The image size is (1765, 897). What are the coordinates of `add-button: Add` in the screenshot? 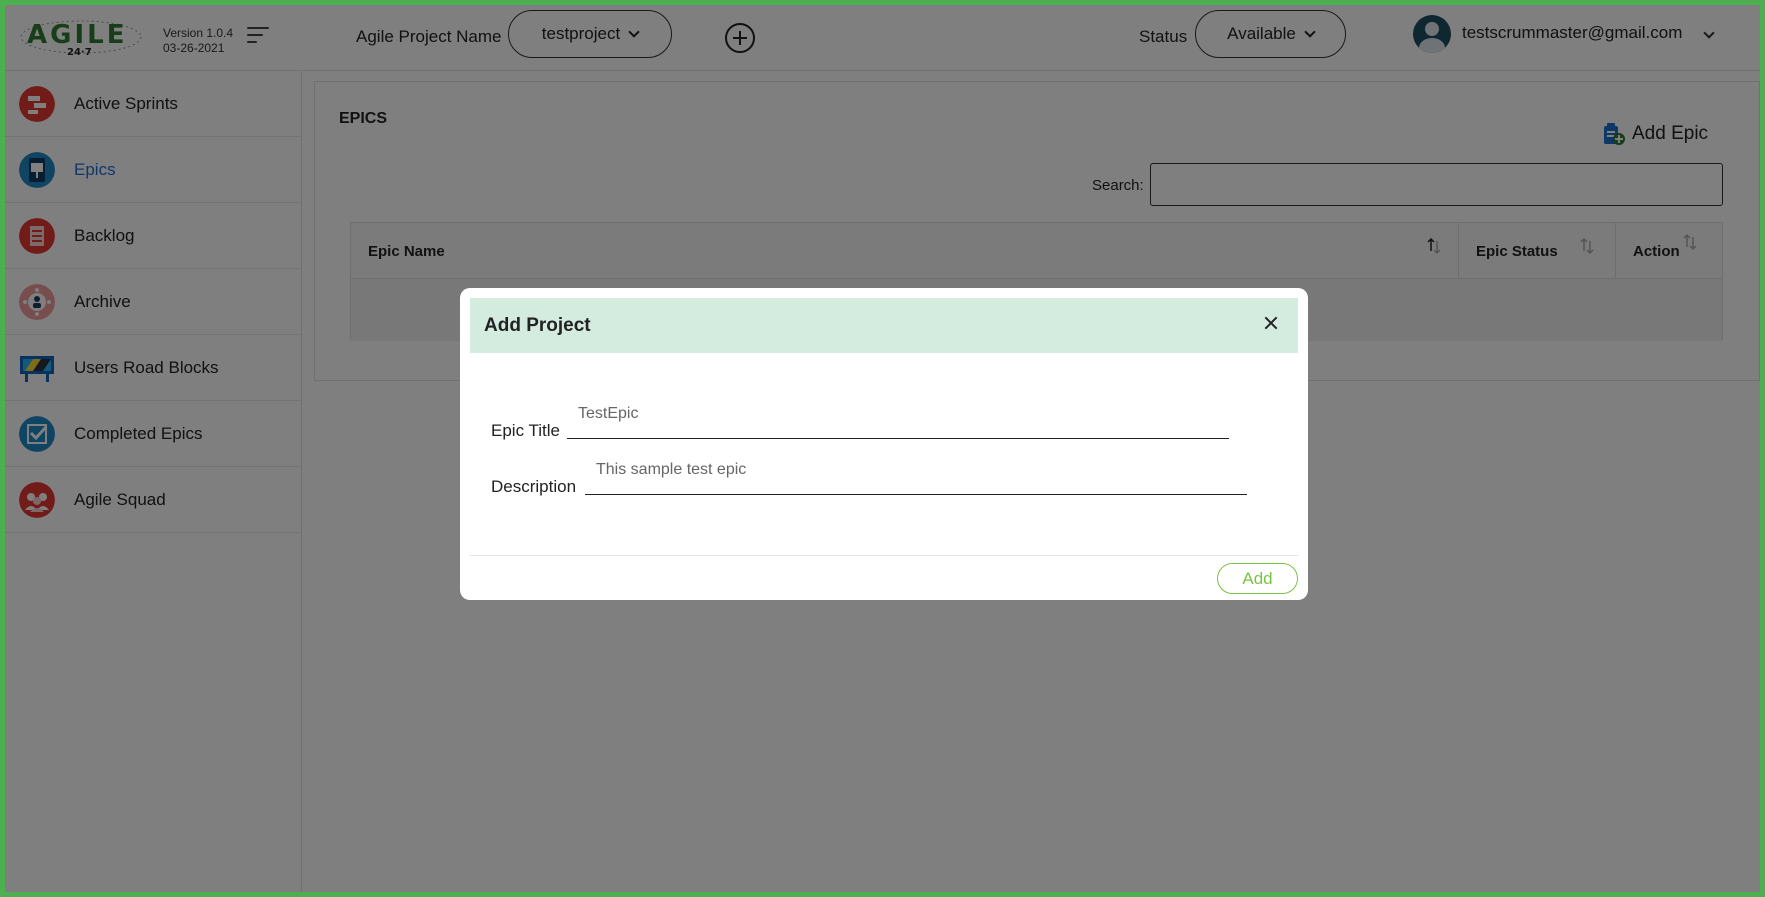 It's located at (1257, 578).